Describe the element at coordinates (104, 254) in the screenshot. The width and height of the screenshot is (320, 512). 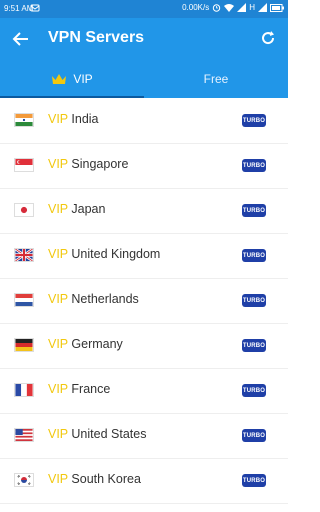
I see `server-name: VIP United Kingdom` at that location.